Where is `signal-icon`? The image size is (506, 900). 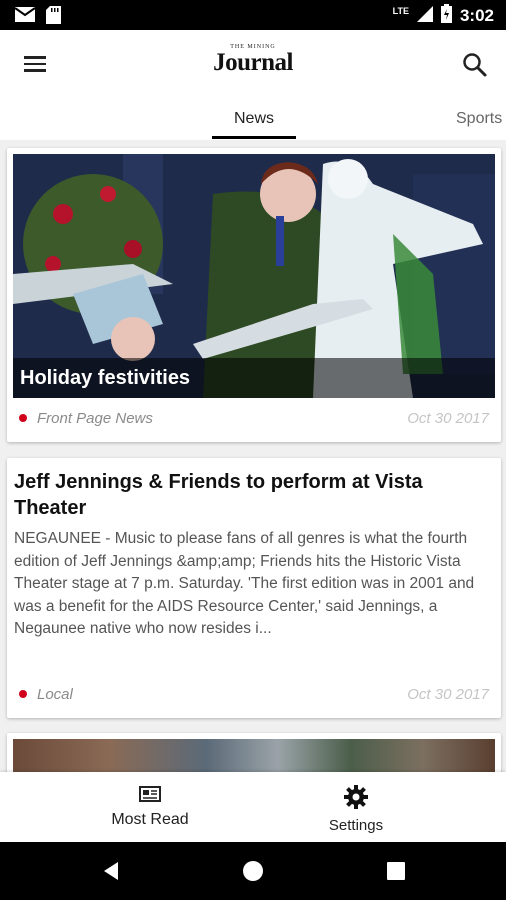
signal-icon is located at coordinates (424, 16).